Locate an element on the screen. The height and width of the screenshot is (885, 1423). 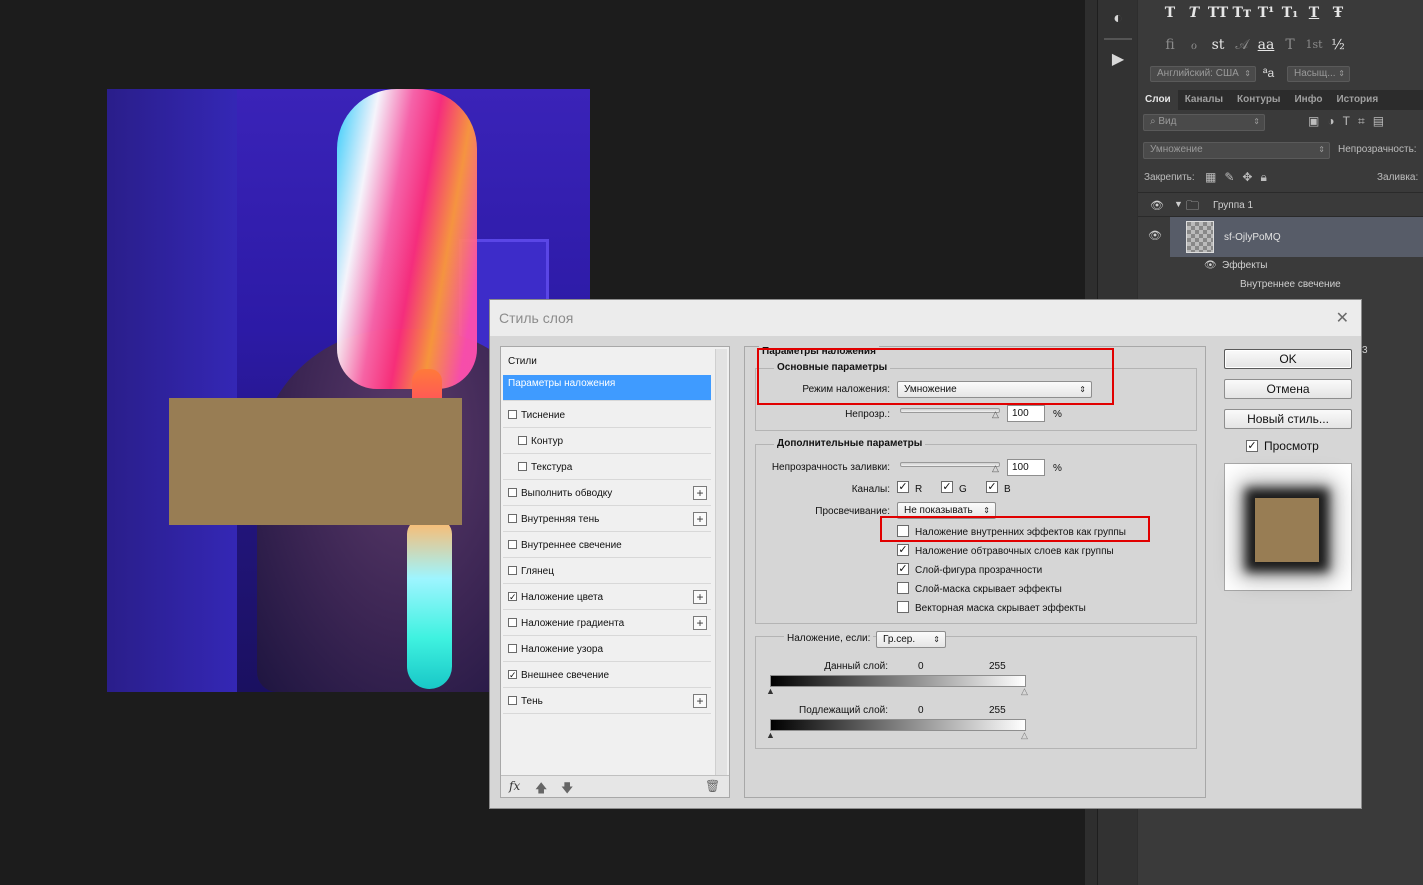
ligature-icon: fi is located at coordinates (1170, 45).